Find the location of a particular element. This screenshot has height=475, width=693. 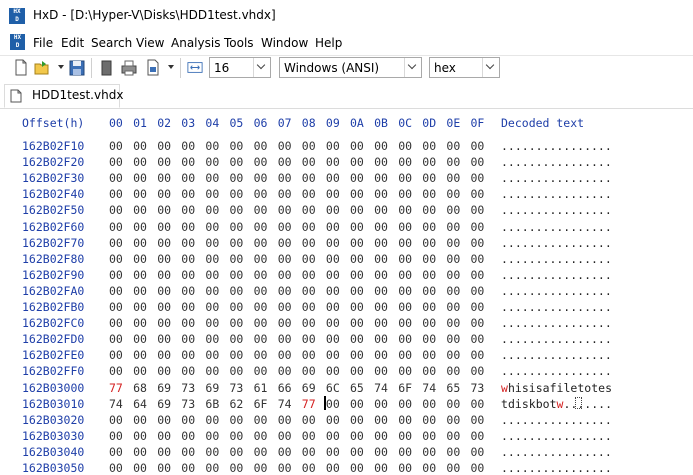

menu-tools: Tools is located at coordinates (239, 43).